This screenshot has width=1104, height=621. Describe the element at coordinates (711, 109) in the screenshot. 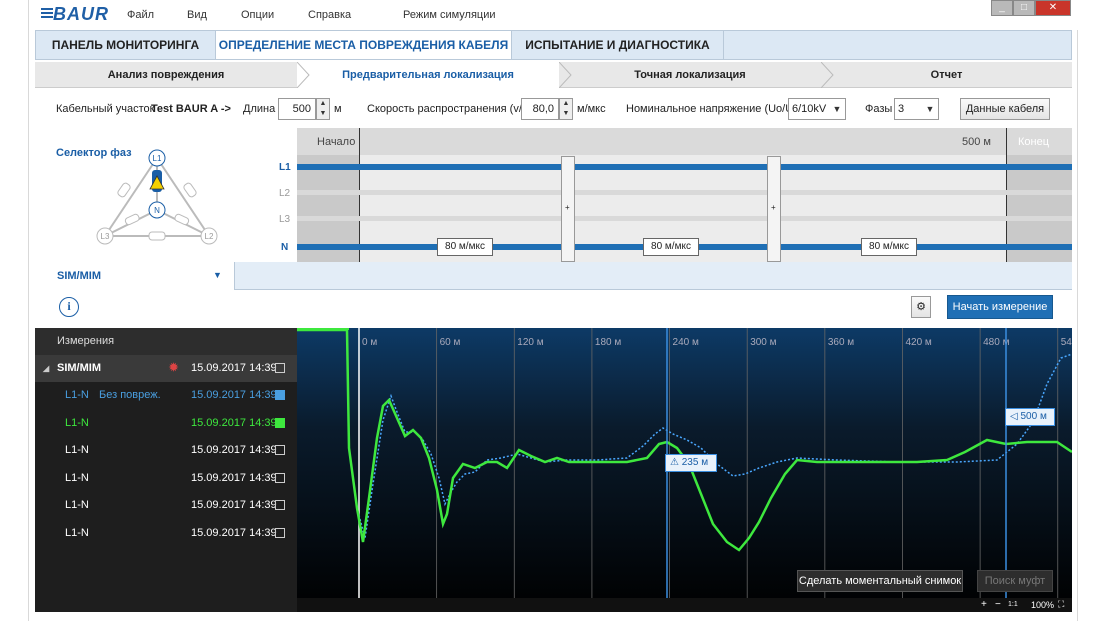

I see `voltage-label: Номинальное напряжение (Uo/U)` at that location.